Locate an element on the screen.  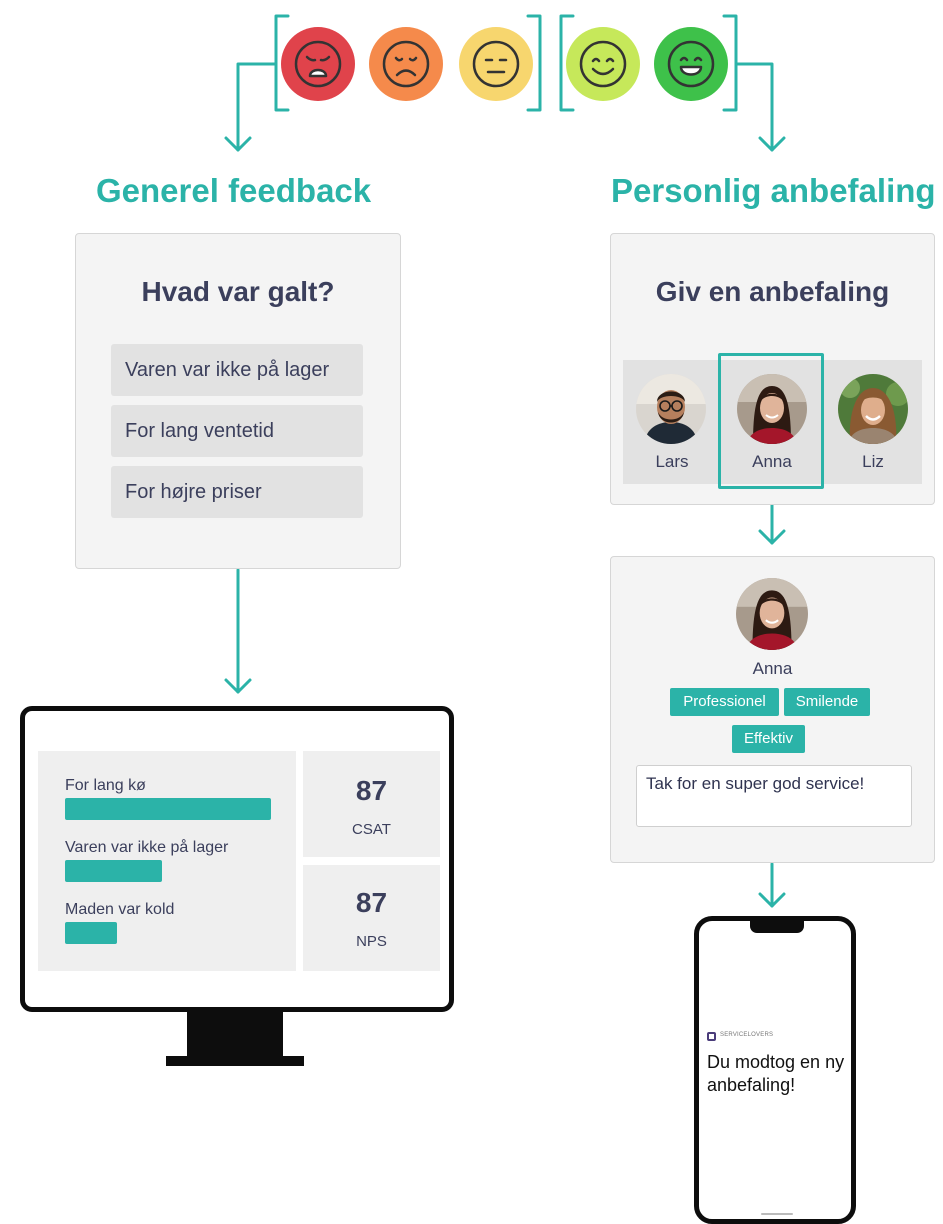
phone-brand: SERVICELOVERS is located at coordinates (747, 1035).